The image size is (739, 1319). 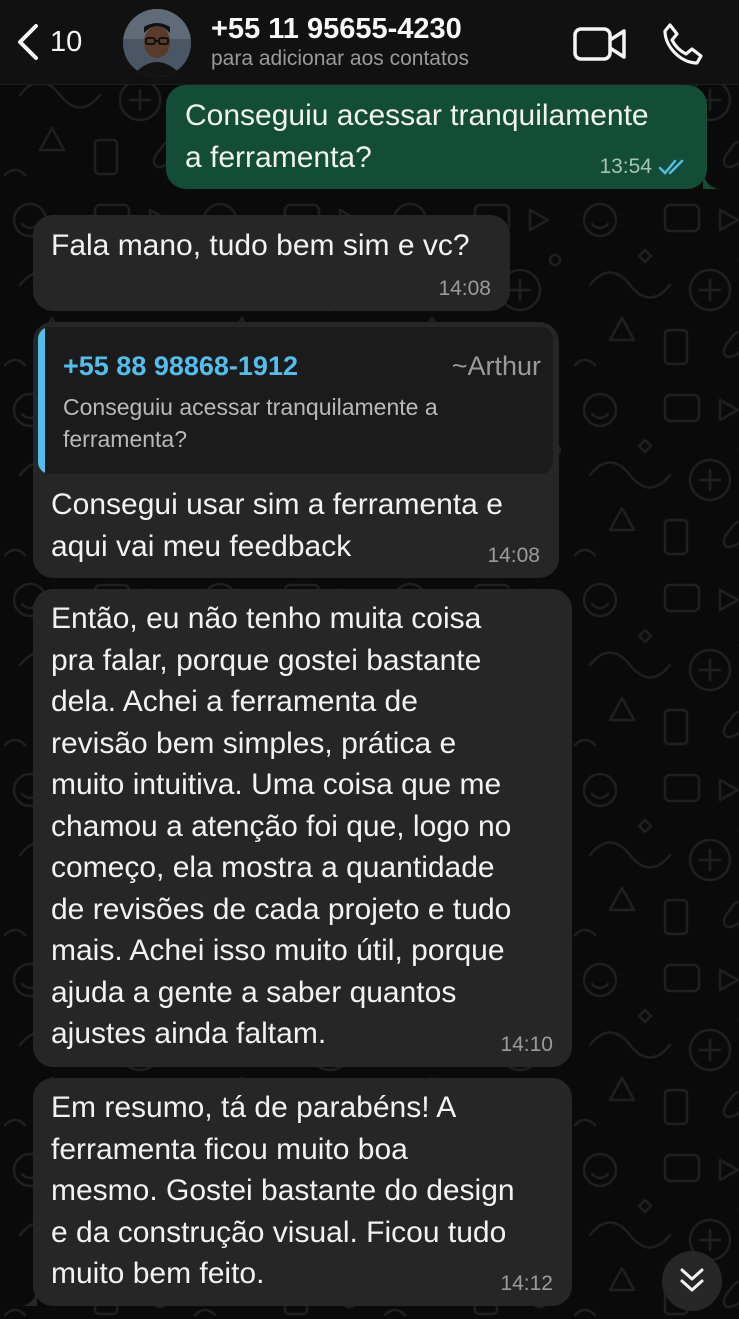 I want to click on phone-icon, so click(x=683, y=44).